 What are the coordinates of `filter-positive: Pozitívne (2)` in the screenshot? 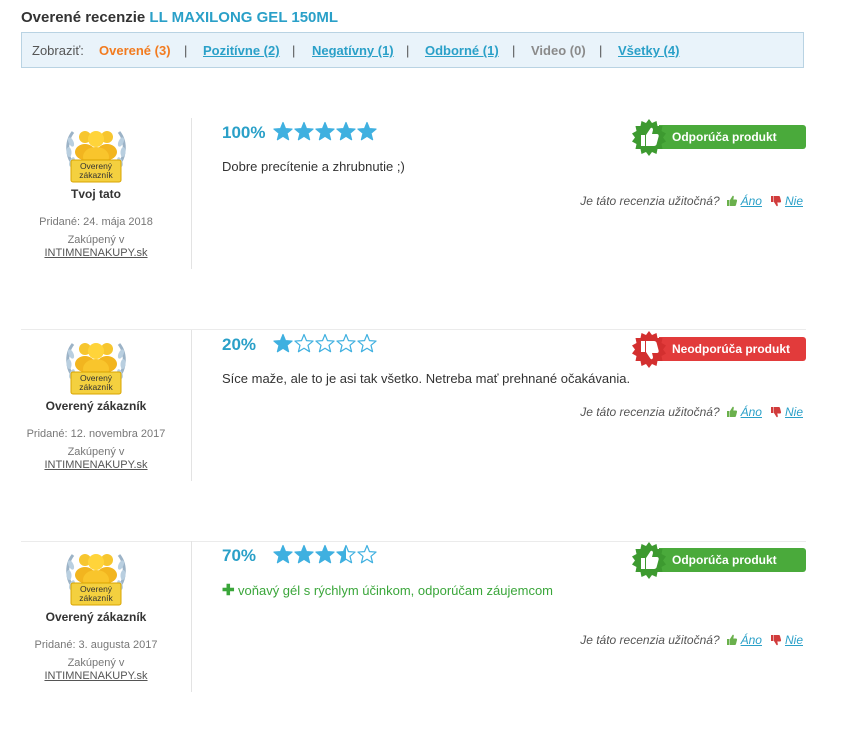 It's located at (241, 50).